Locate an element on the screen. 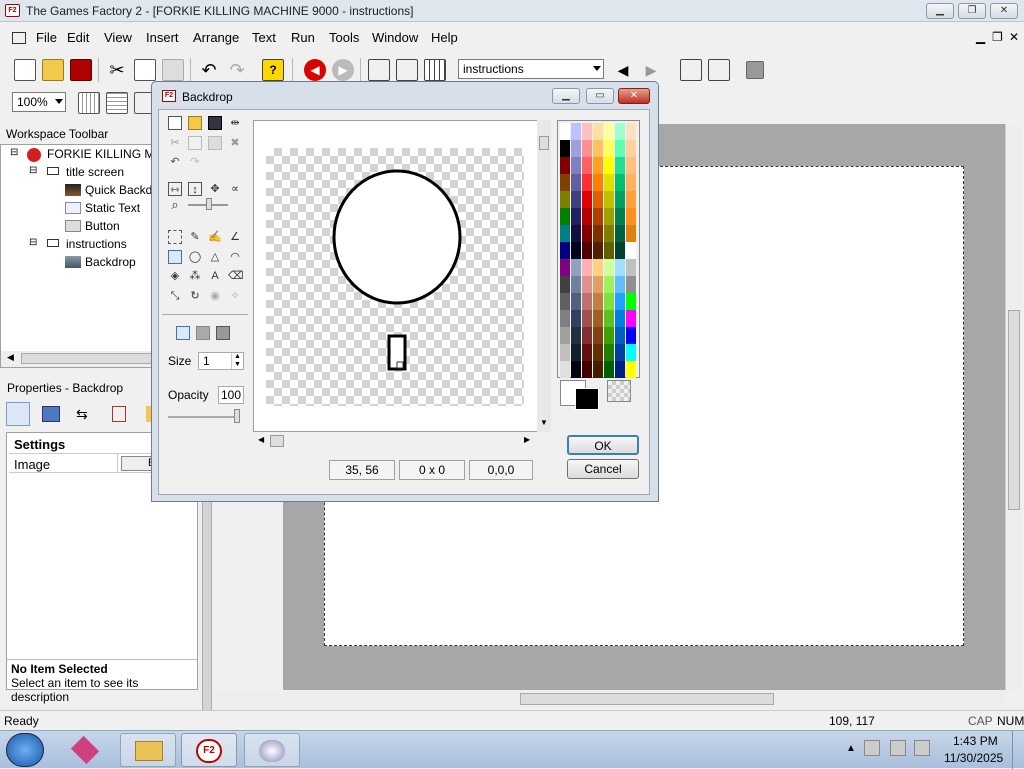  redo-tool-icon: ↷ is located at coordinates (195, 162).